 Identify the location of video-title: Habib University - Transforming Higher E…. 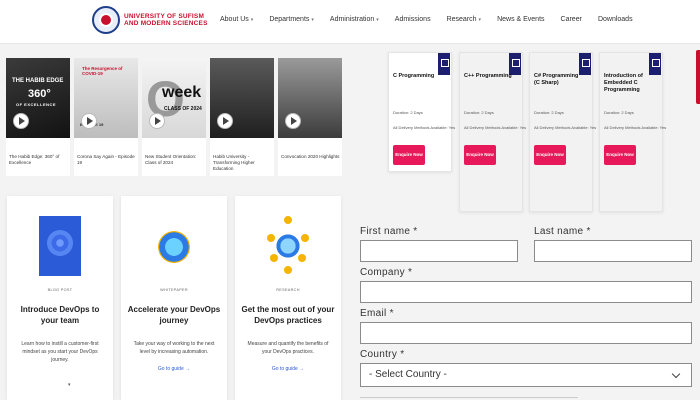
(243, 163).